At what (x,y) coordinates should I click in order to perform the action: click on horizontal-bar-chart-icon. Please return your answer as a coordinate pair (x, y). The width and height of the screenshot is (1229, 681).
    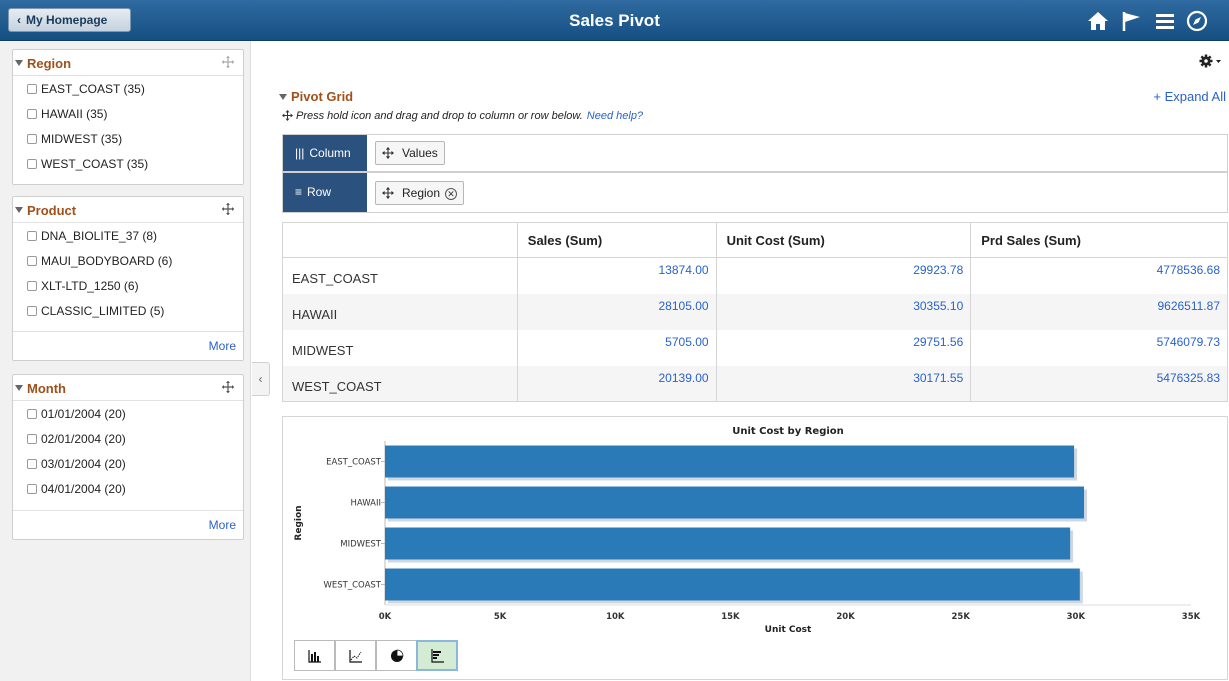
    Looking at the image, I should click on (437, 656).